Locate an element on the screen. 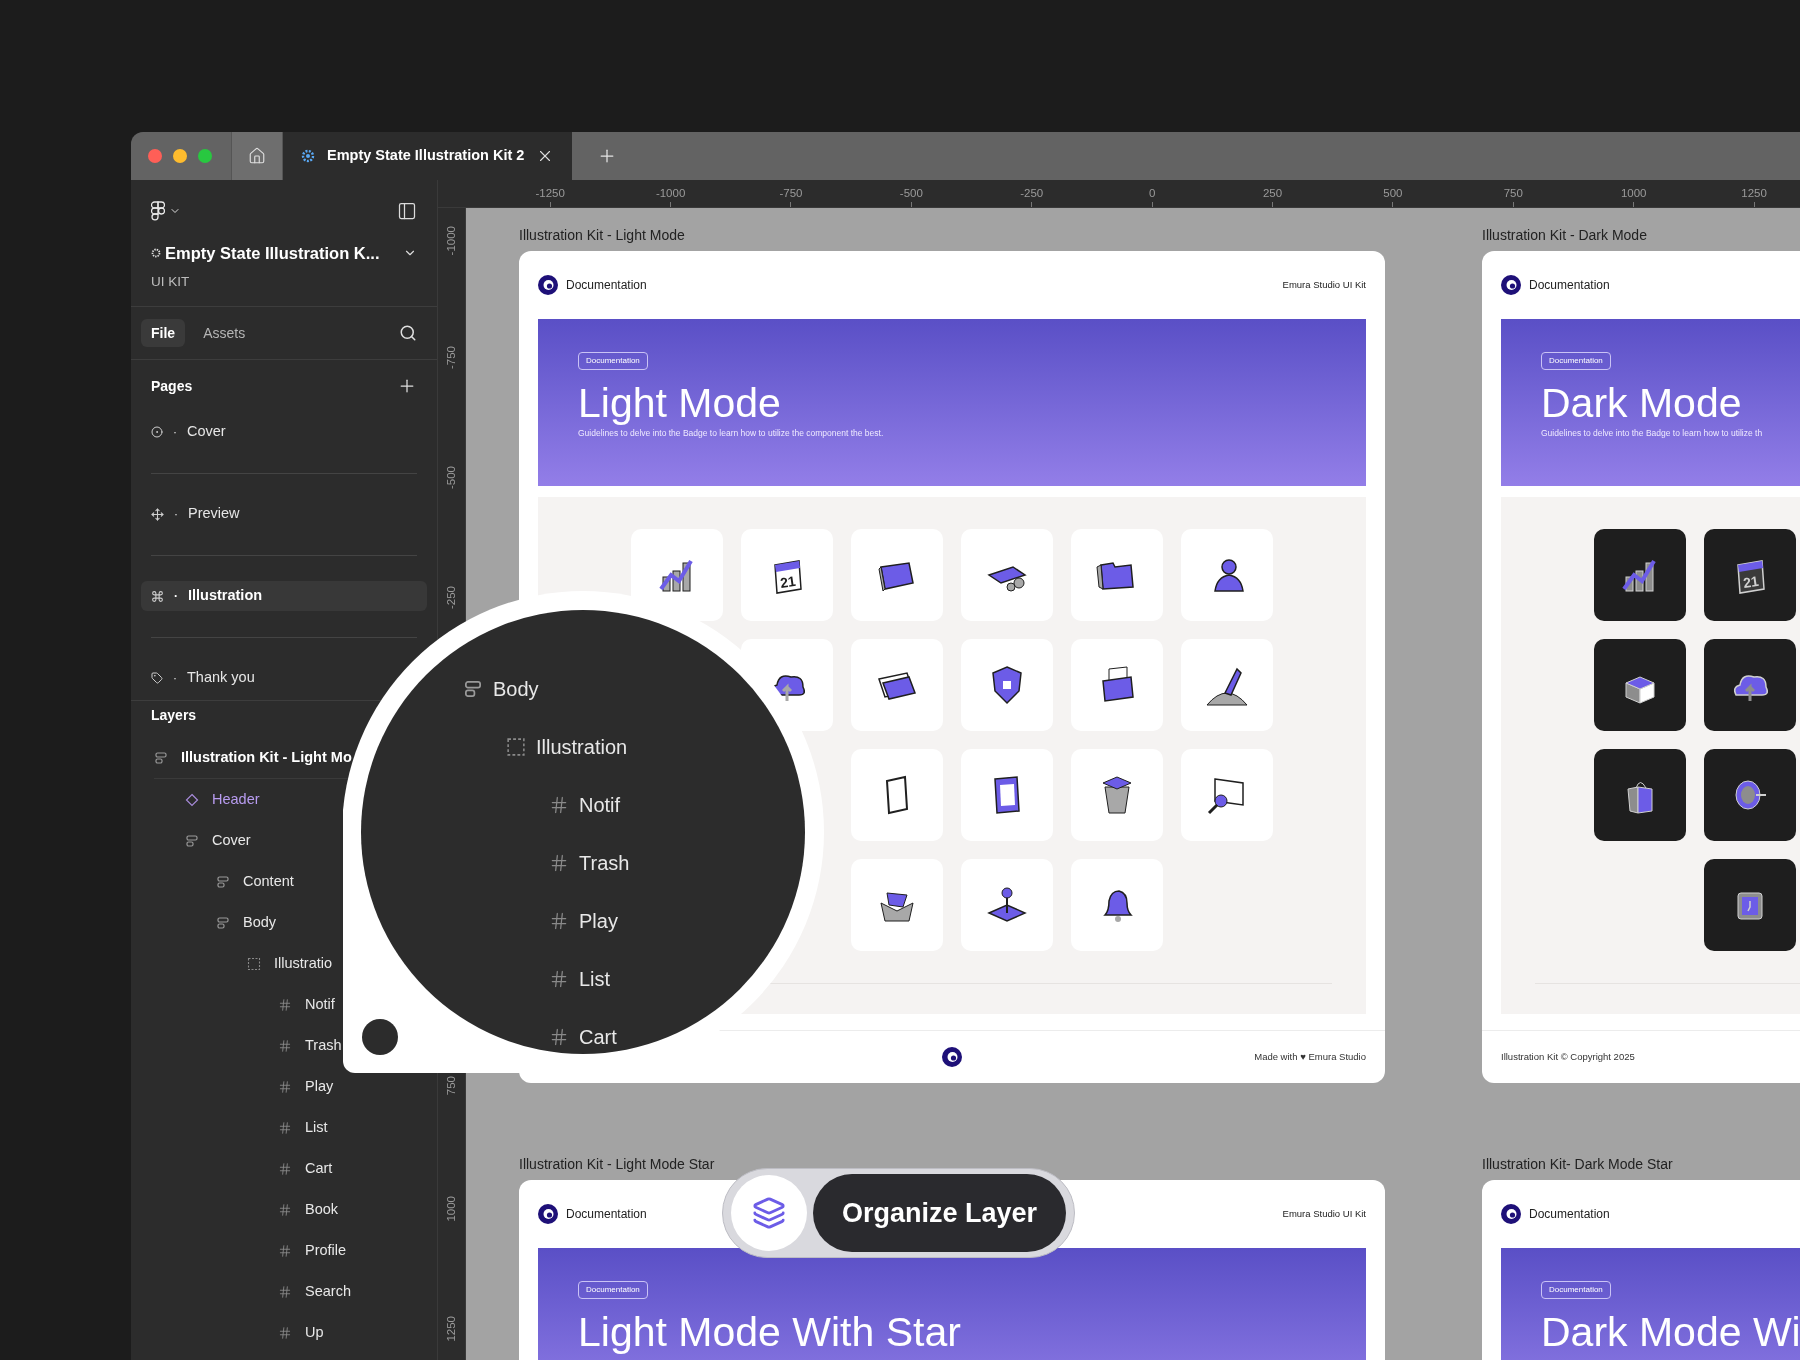 This screenshot has height=1360, width=1800. frame-label: Illustration Kit- Dark Mode Star is located at coordinates (1641, 1164).